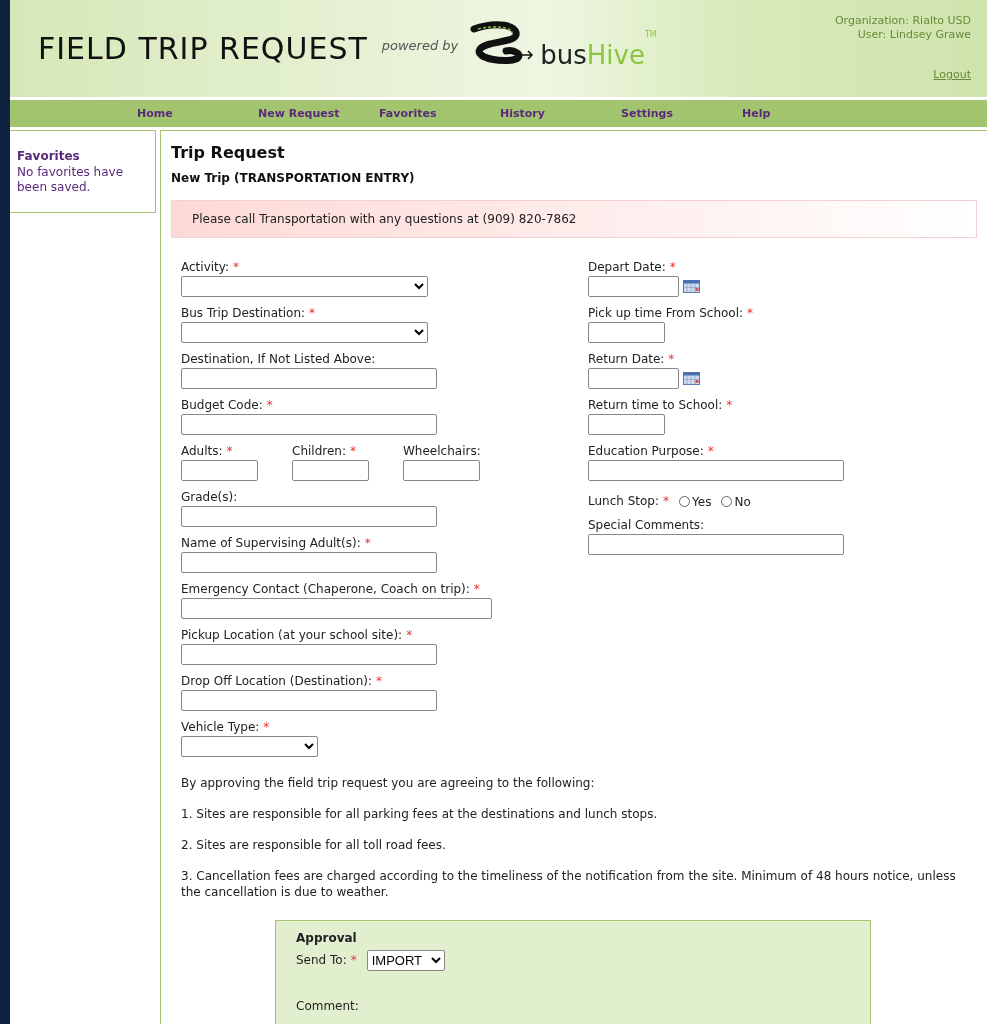  What do you see at coordinates (442, 451) in the screenshot?
I see `field-label: Wheelchairs:` at bounding box center [442, 451].